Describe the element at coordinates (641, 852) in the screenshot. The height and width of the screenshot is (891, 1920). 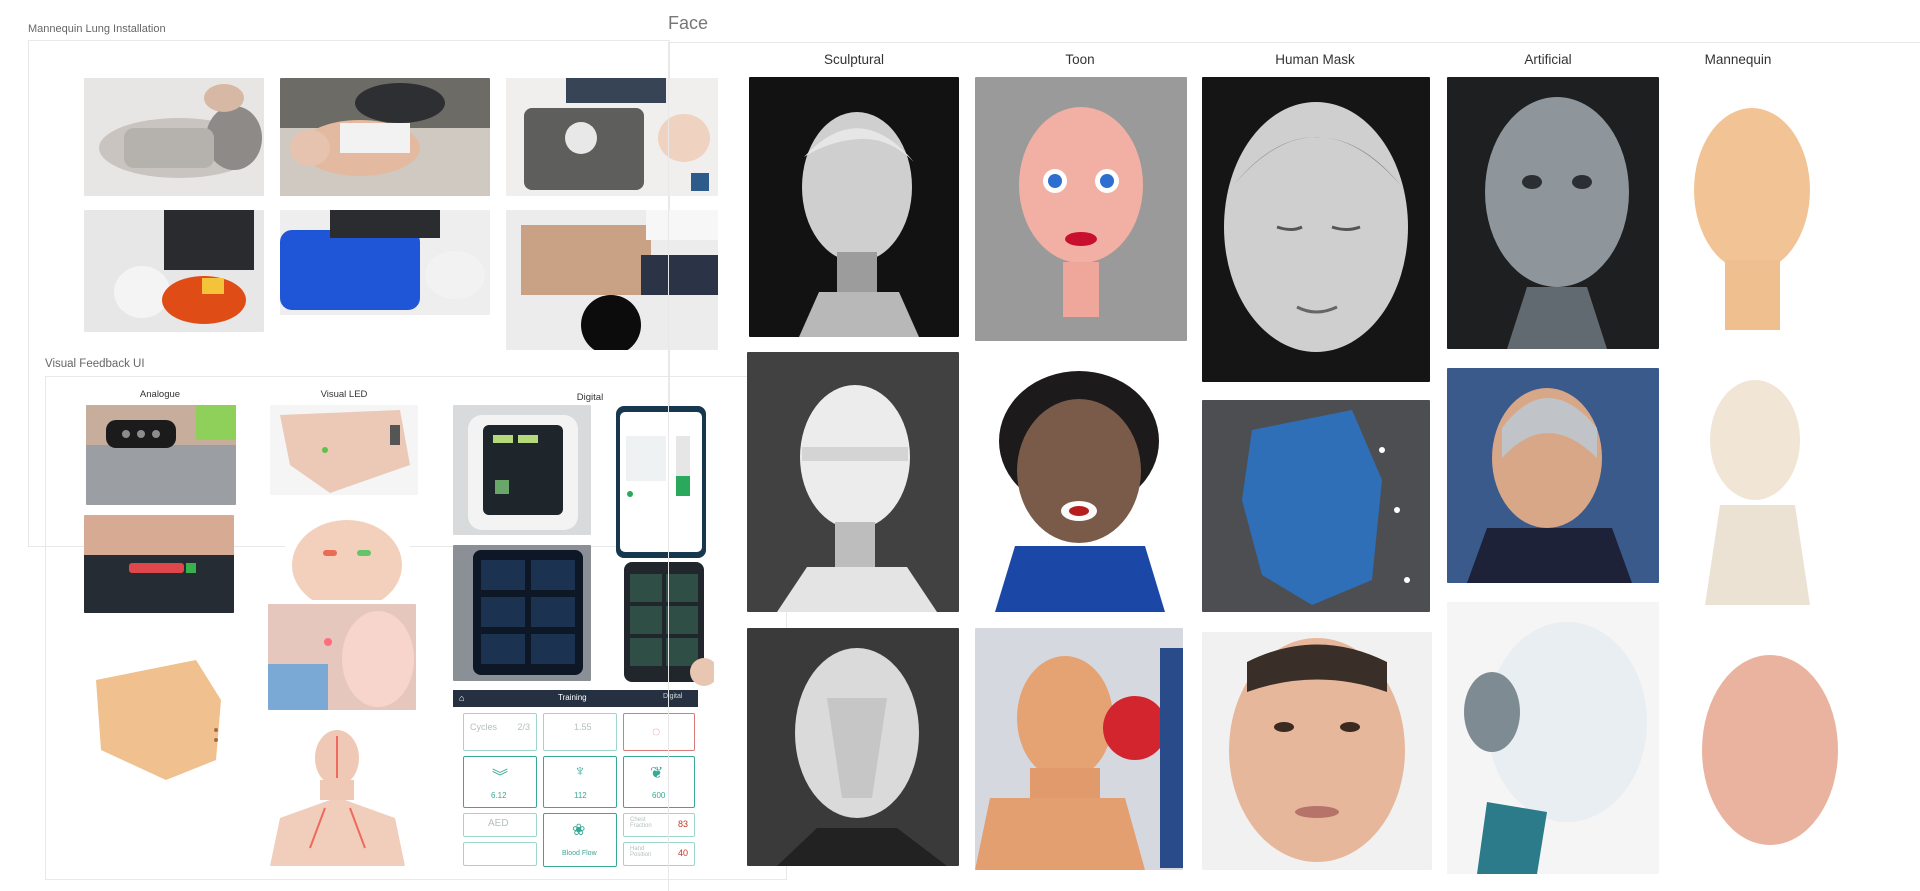
I see `tile-label: Hand Position` at that location.